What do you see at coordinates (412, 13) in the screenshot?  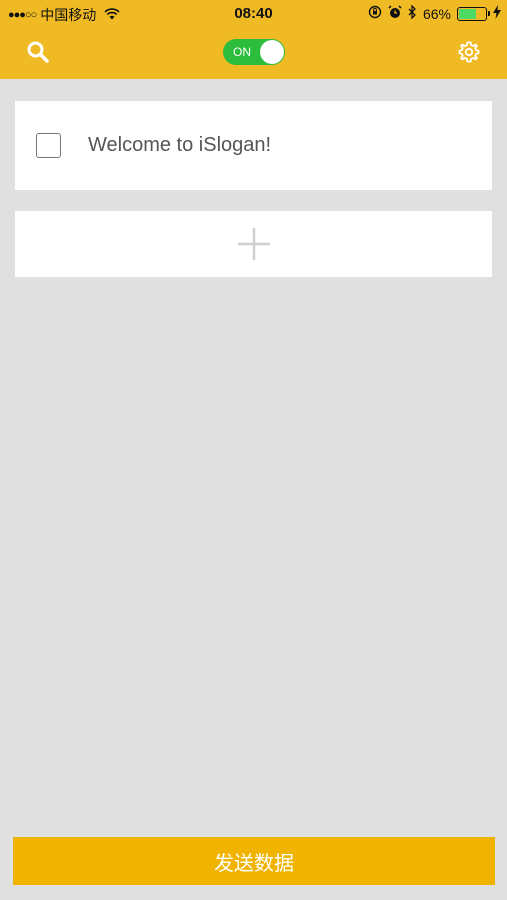 I see `bluetooth-icon` at bounding box center [412, 13].